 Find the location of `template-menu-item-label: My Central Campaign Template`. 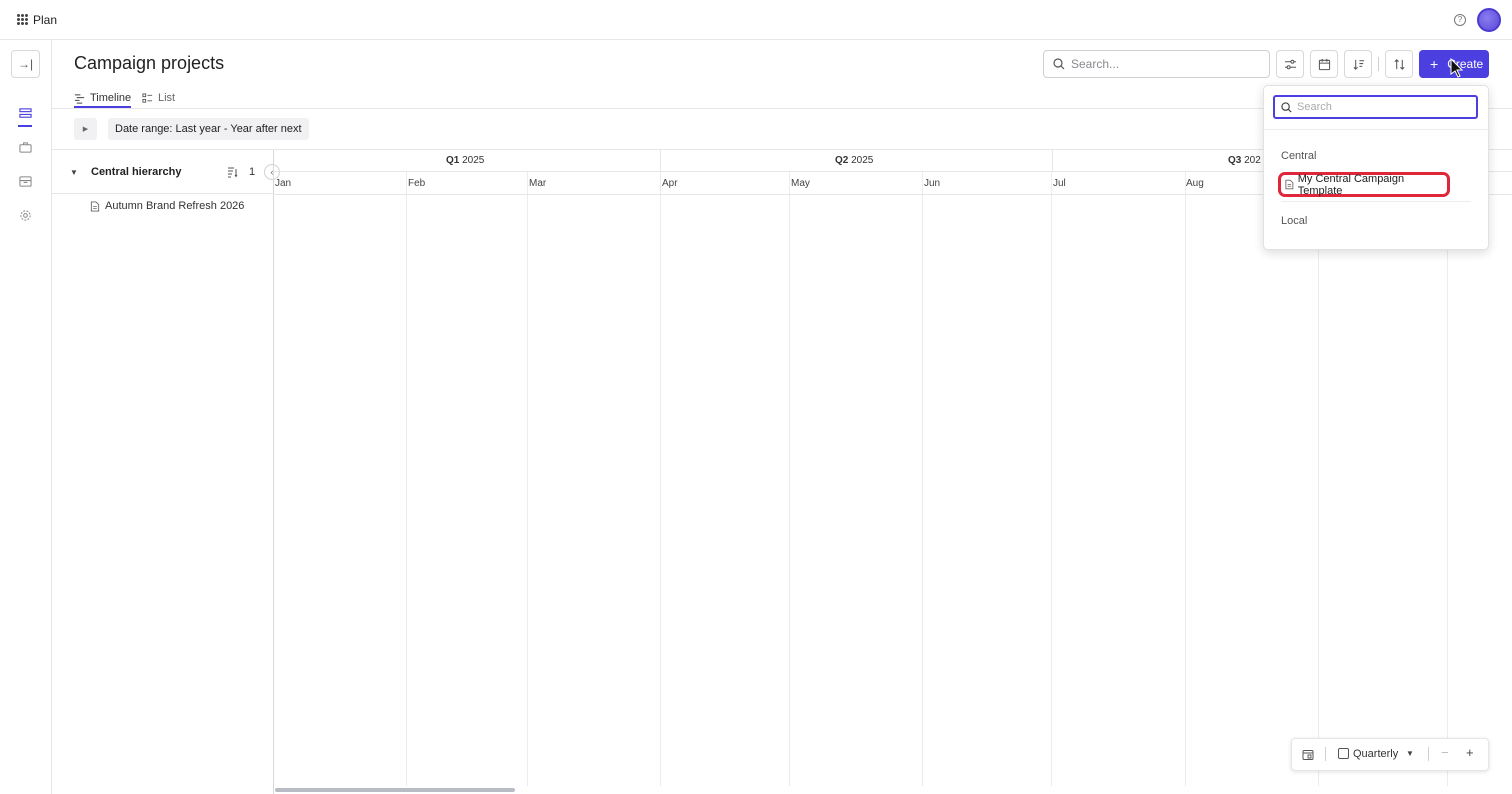

template-menu-item-label: My Central Campaign Template is located at coordinates (1351, 184).